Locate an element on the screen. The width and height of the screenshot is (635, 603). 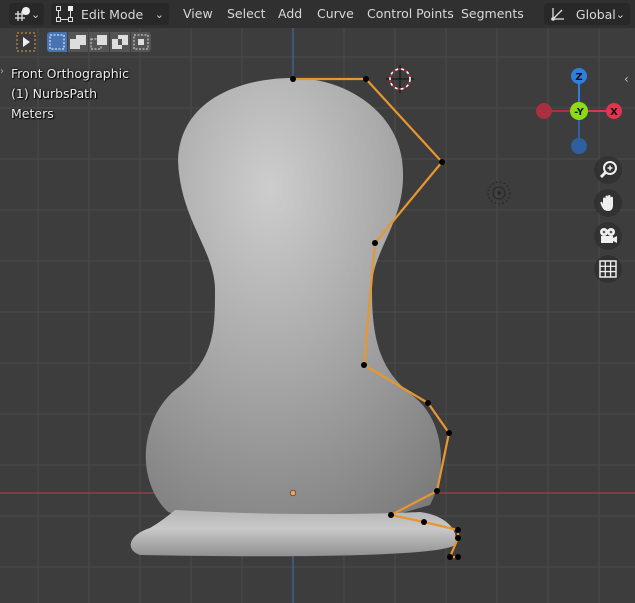
sidebar-expand-icon: ‹ is located at coordinates (626, 79).